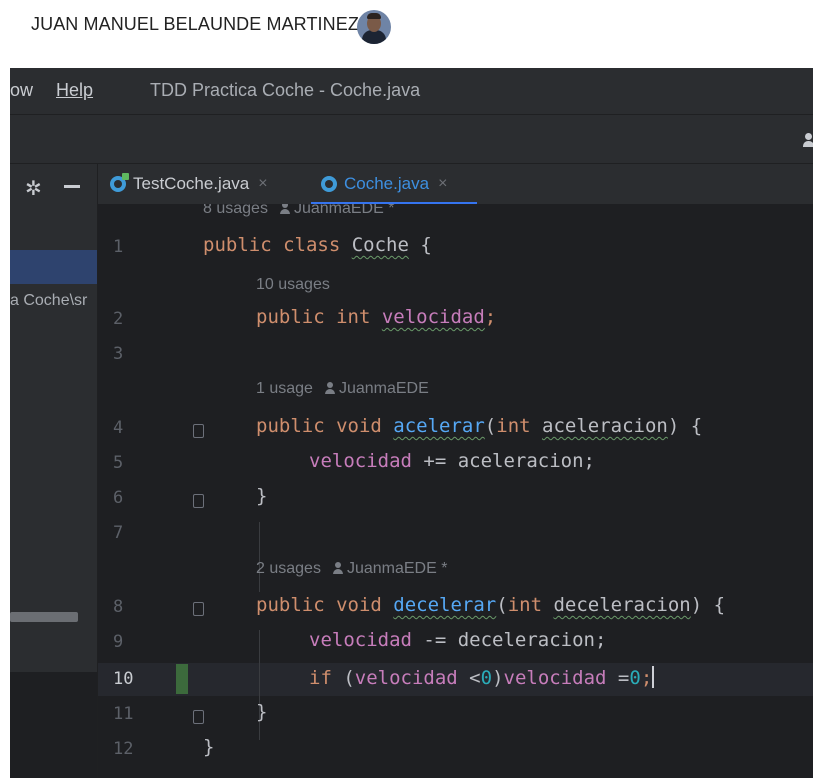 The height and width of the screenshot is (778, 813). I want to click on code-line-4: public void acelerar(int aceleracion) {, so click(479, 426).